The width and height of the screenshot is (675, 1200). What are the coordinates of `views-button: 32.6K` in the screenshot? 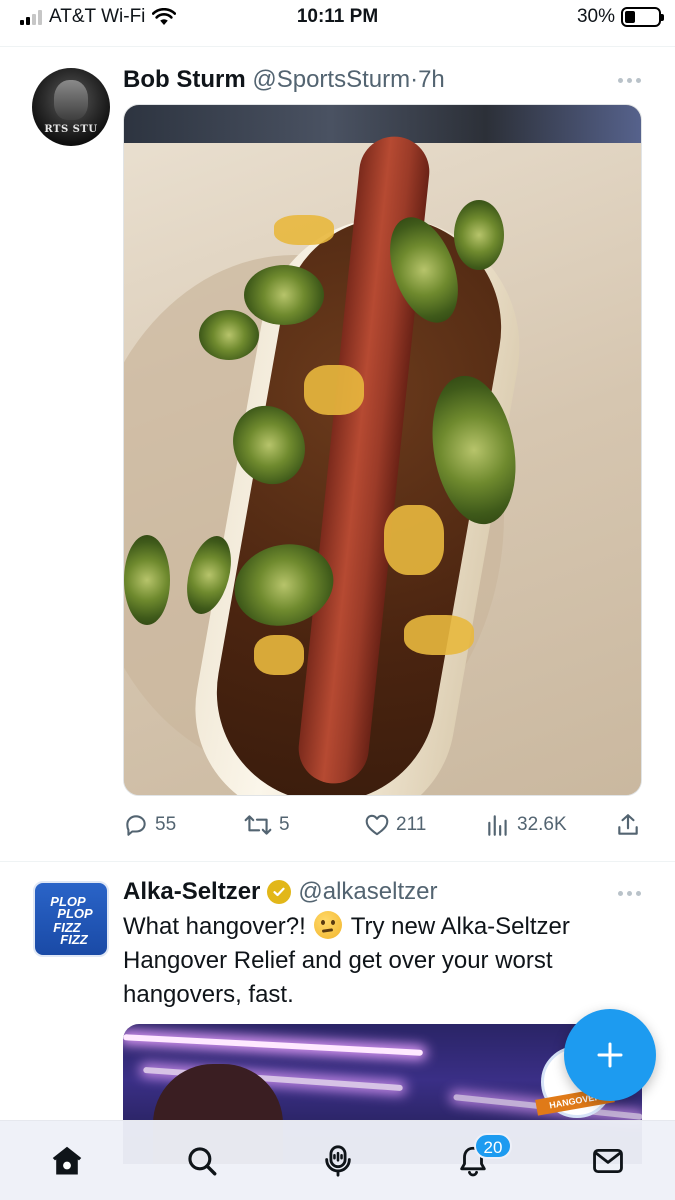 It's located at (526, 825).